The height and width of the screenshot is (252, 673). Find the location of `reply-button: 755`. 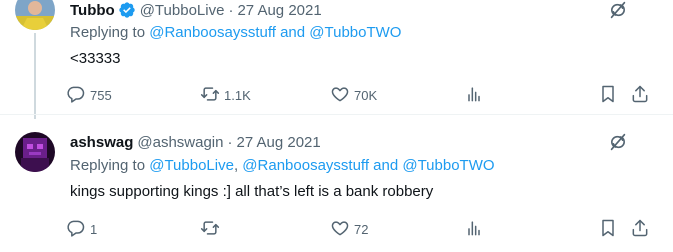

reply-button: 755 is located at coordinates (89, 95).